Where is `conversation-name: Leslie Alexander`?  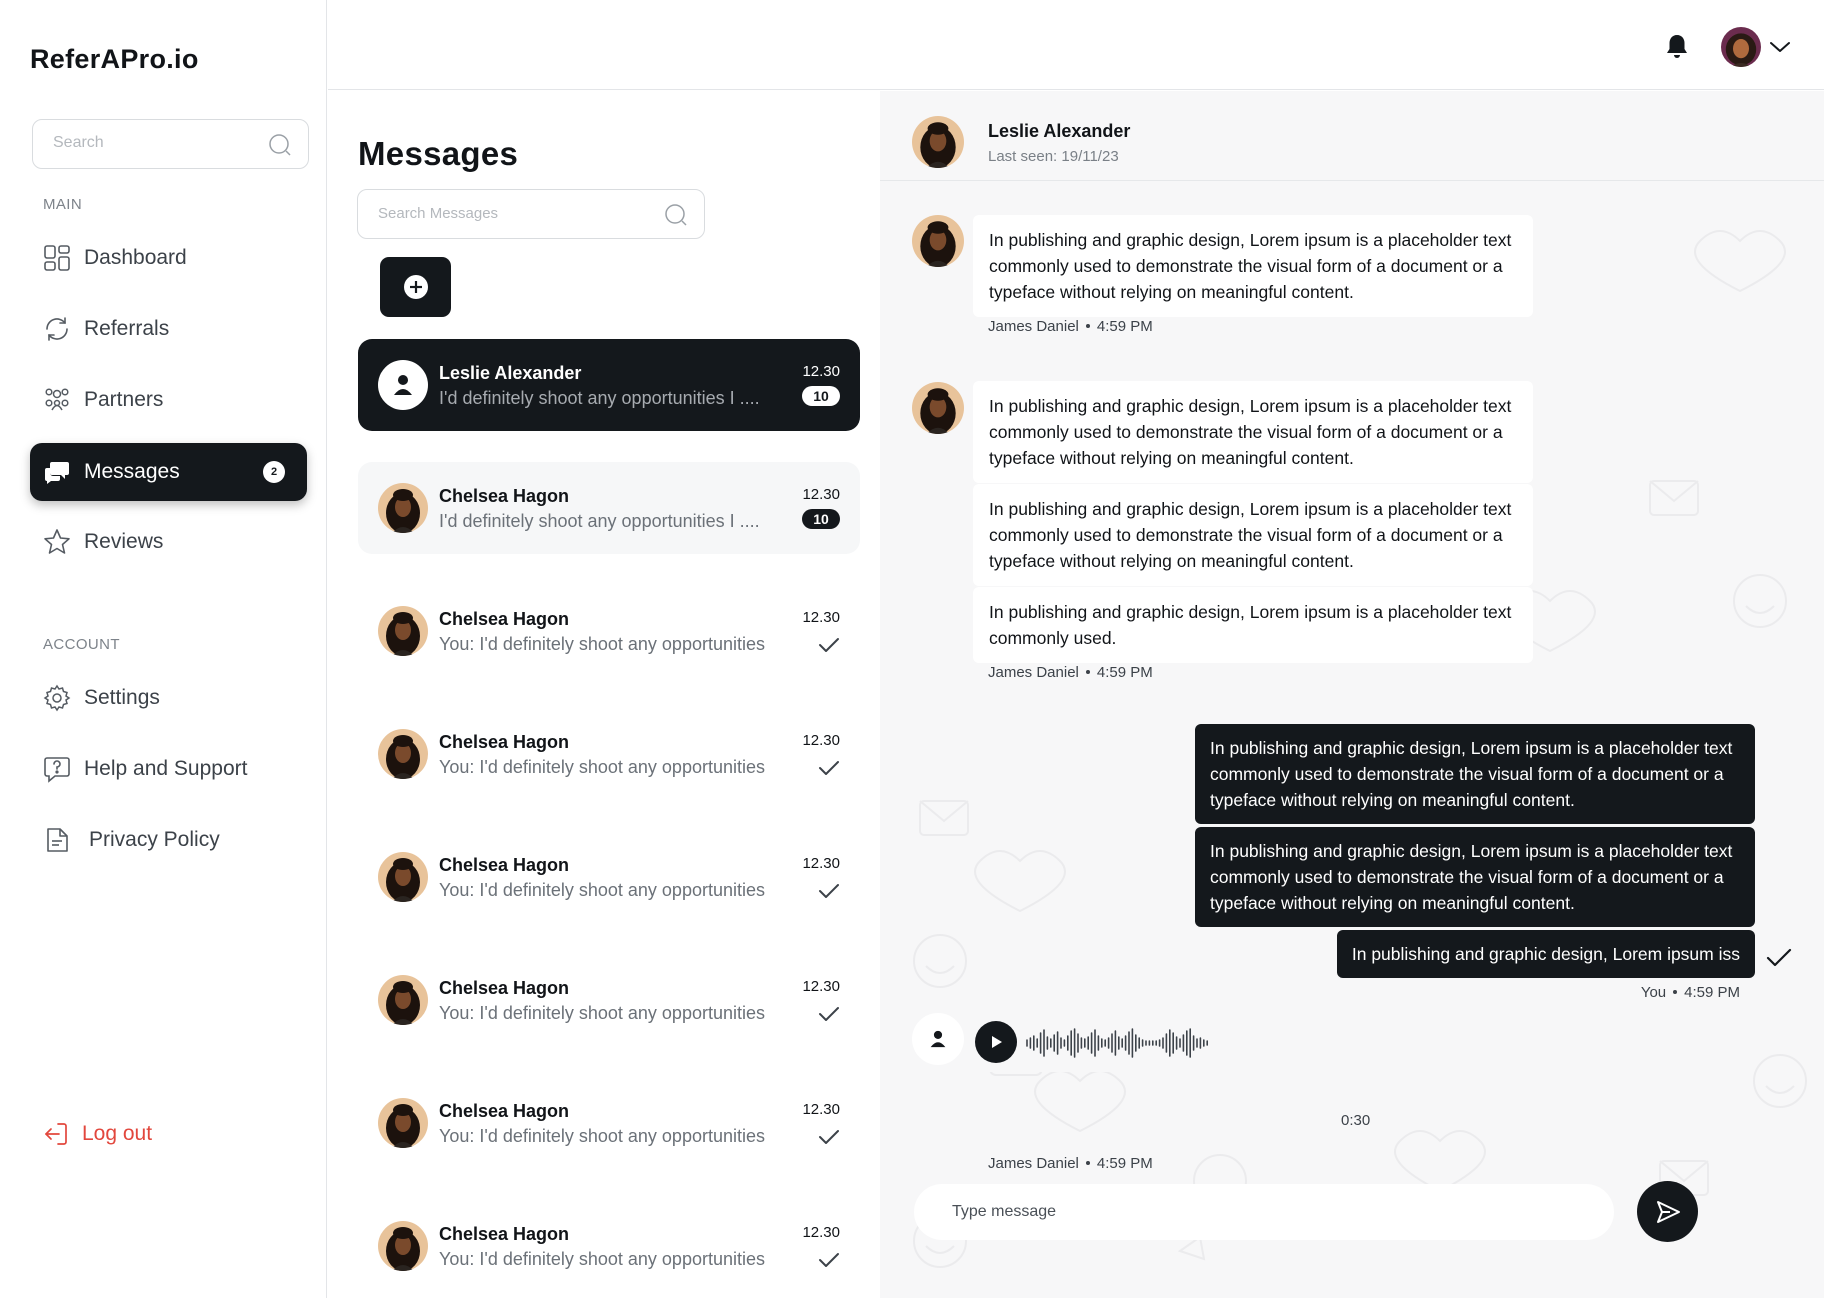 conversation-name: Leslie Alexander is located at coordinates (510, 373).